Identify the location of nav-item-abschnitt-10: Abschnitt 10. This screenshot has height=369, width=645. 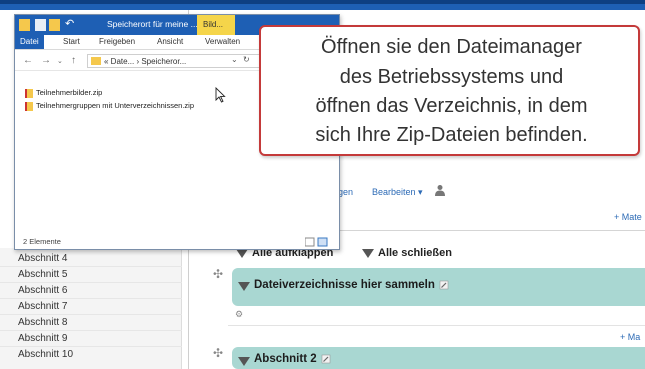
(45, 354).